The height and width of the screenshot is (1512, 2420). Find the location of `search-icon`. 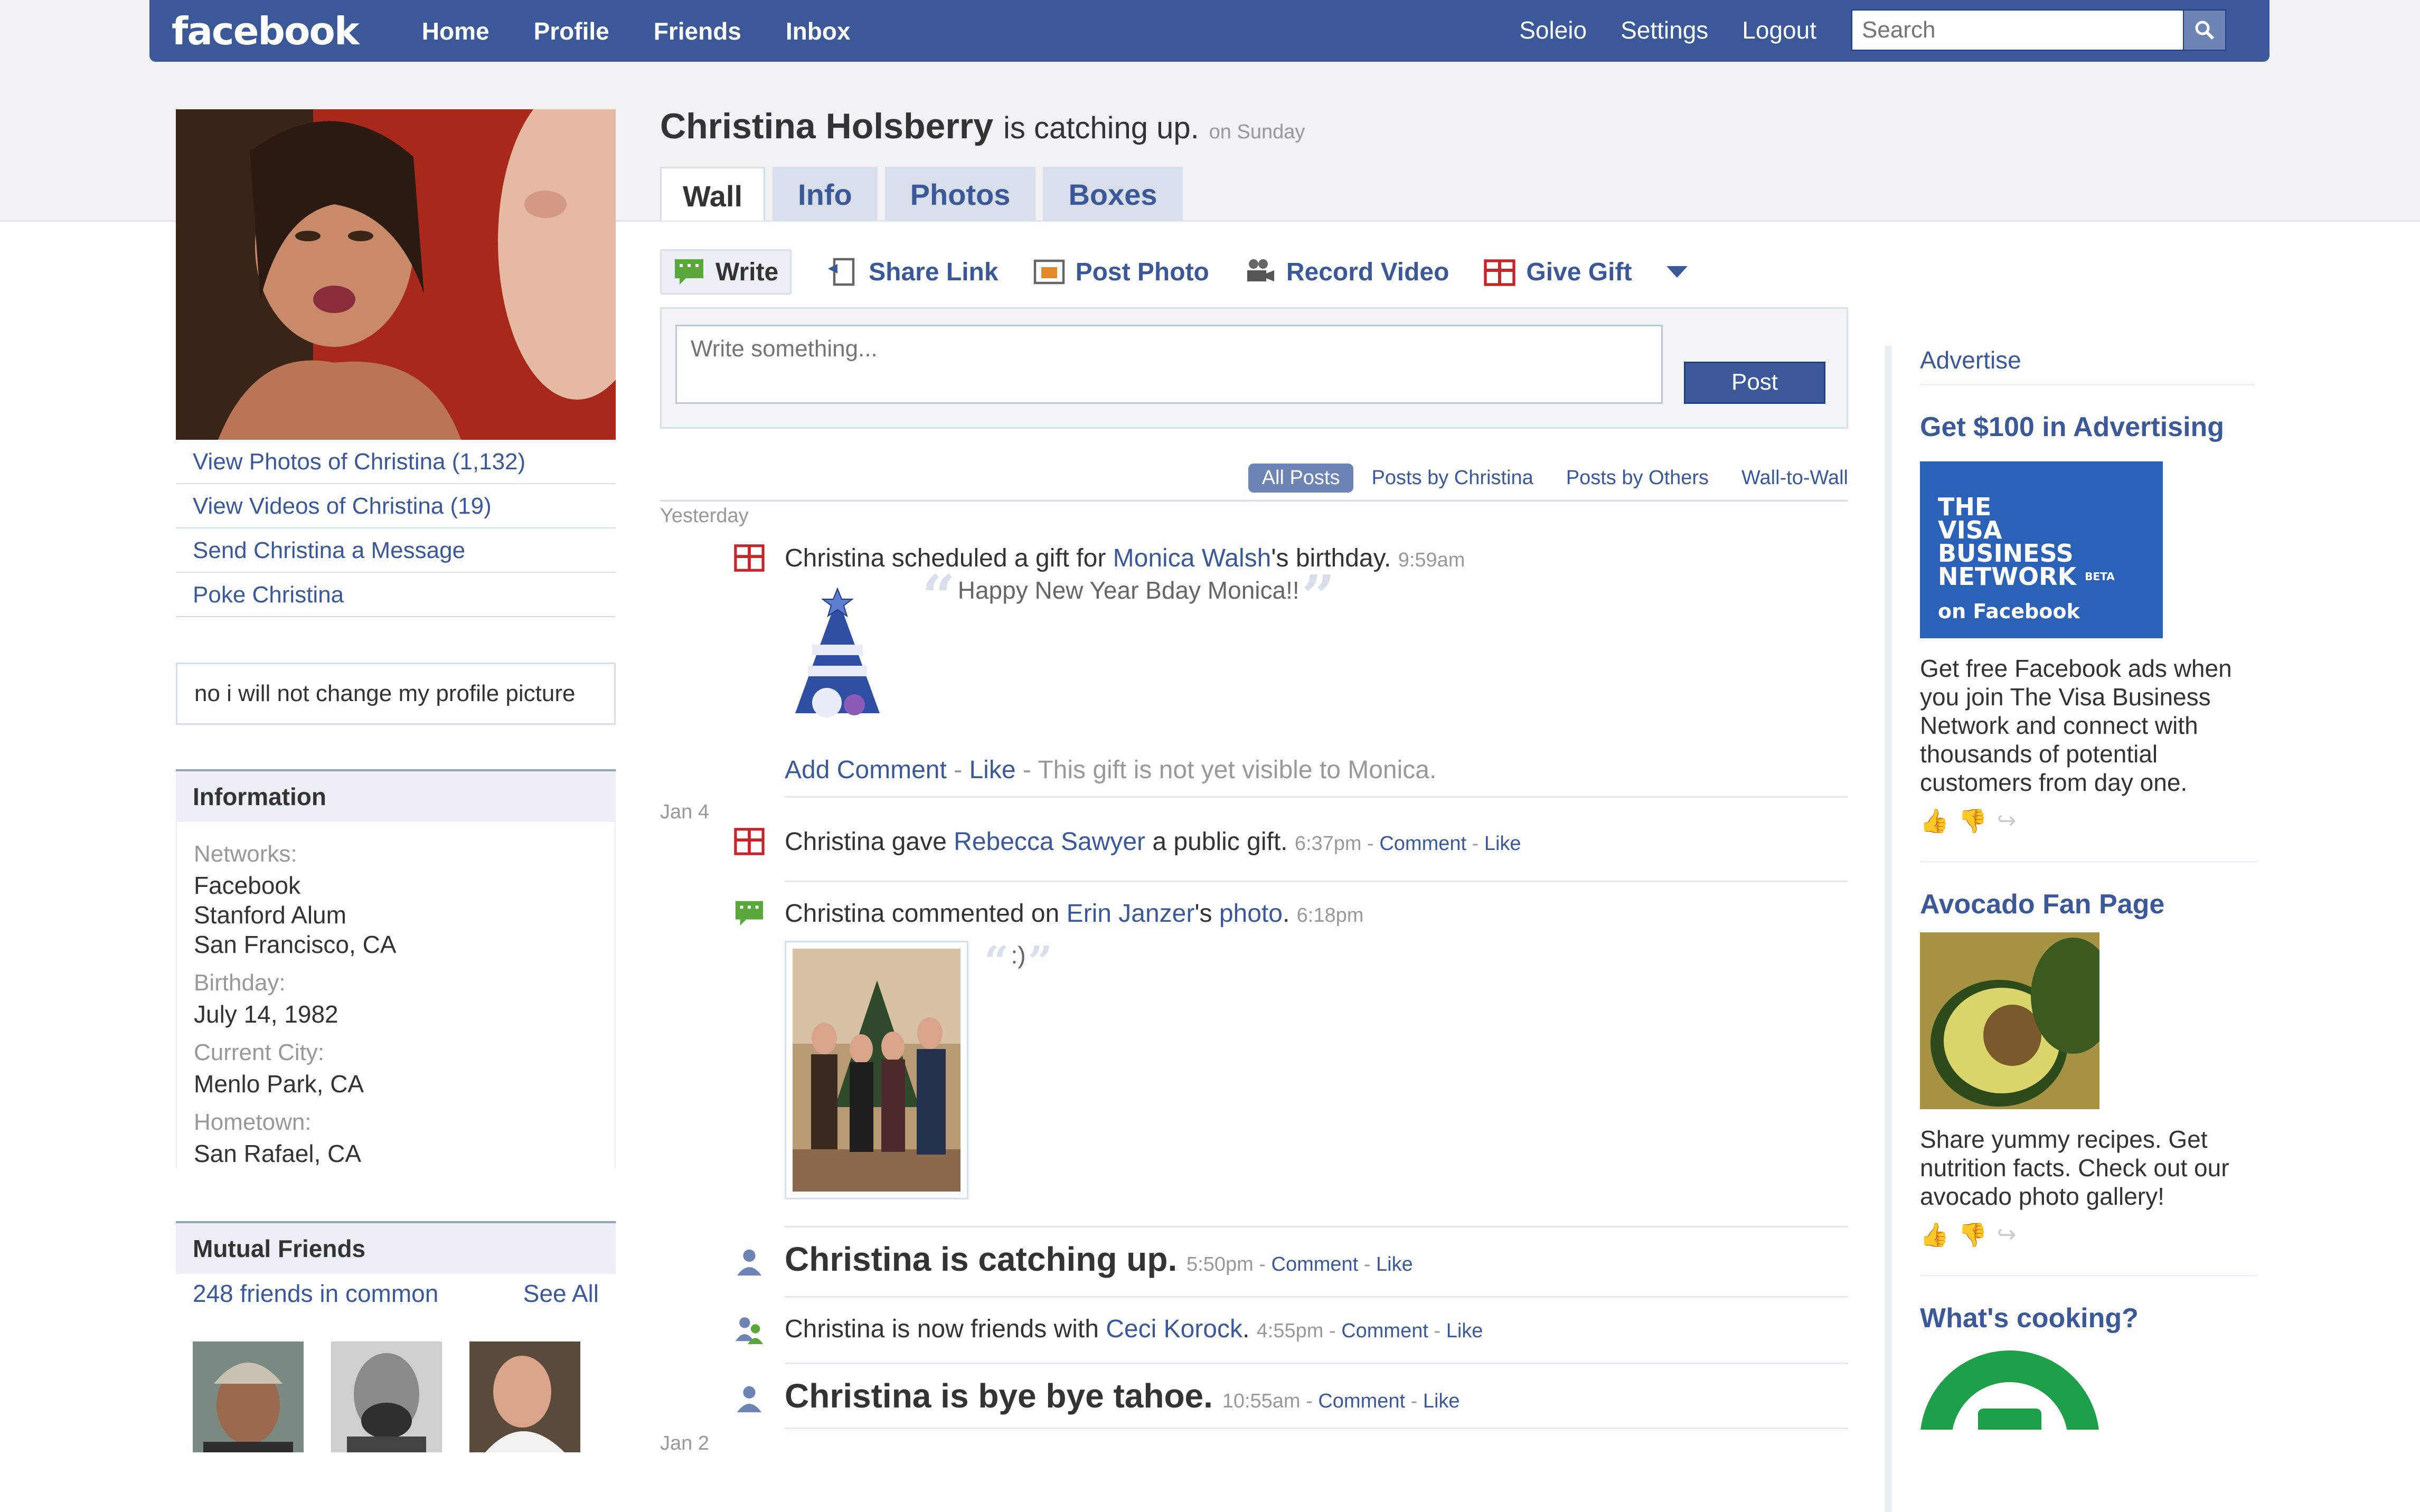

search-icon is located at coordinates (2205, 30).